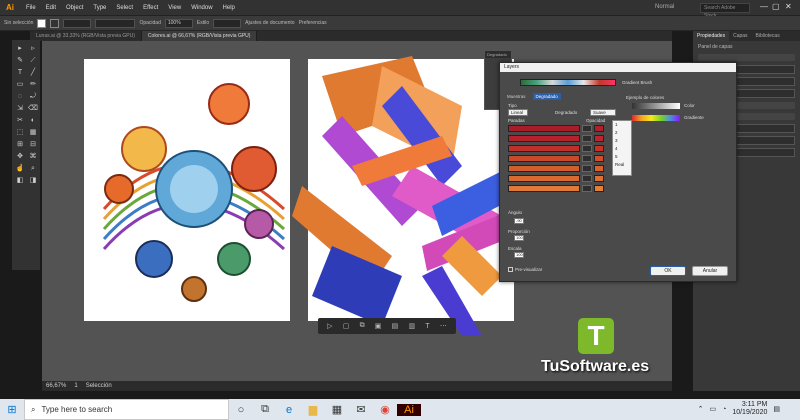 The width and height of the screenshot is (800, 420). Describe the element at coordinates (12, 409) in the screenshot. I see `windows-start-icon: ⊞` at that location.